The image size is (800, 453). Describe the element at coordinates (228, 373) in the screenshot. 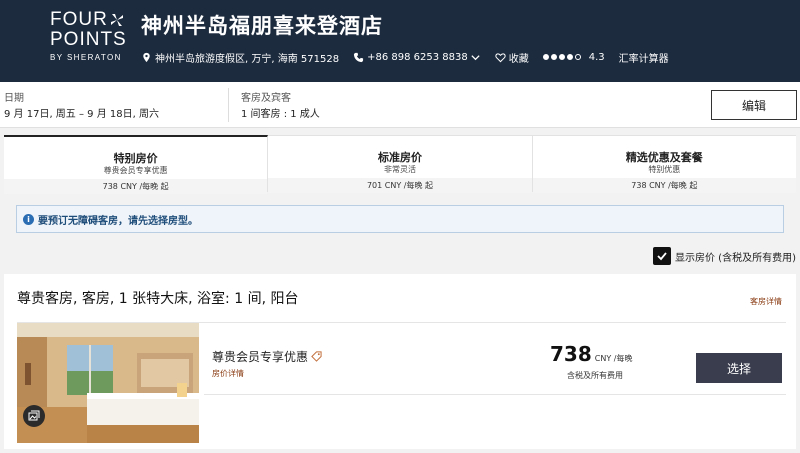

I see `rate-details-link: 房价详情` at that location.